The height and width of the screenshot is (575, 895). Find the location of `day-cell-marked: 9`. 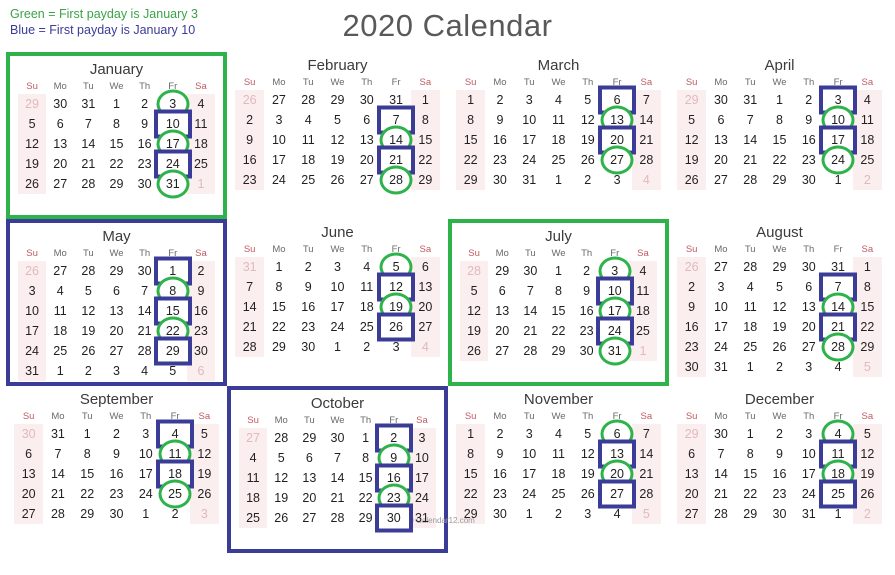

day-cell-marked: 9 is located at coordinates (394, 458).